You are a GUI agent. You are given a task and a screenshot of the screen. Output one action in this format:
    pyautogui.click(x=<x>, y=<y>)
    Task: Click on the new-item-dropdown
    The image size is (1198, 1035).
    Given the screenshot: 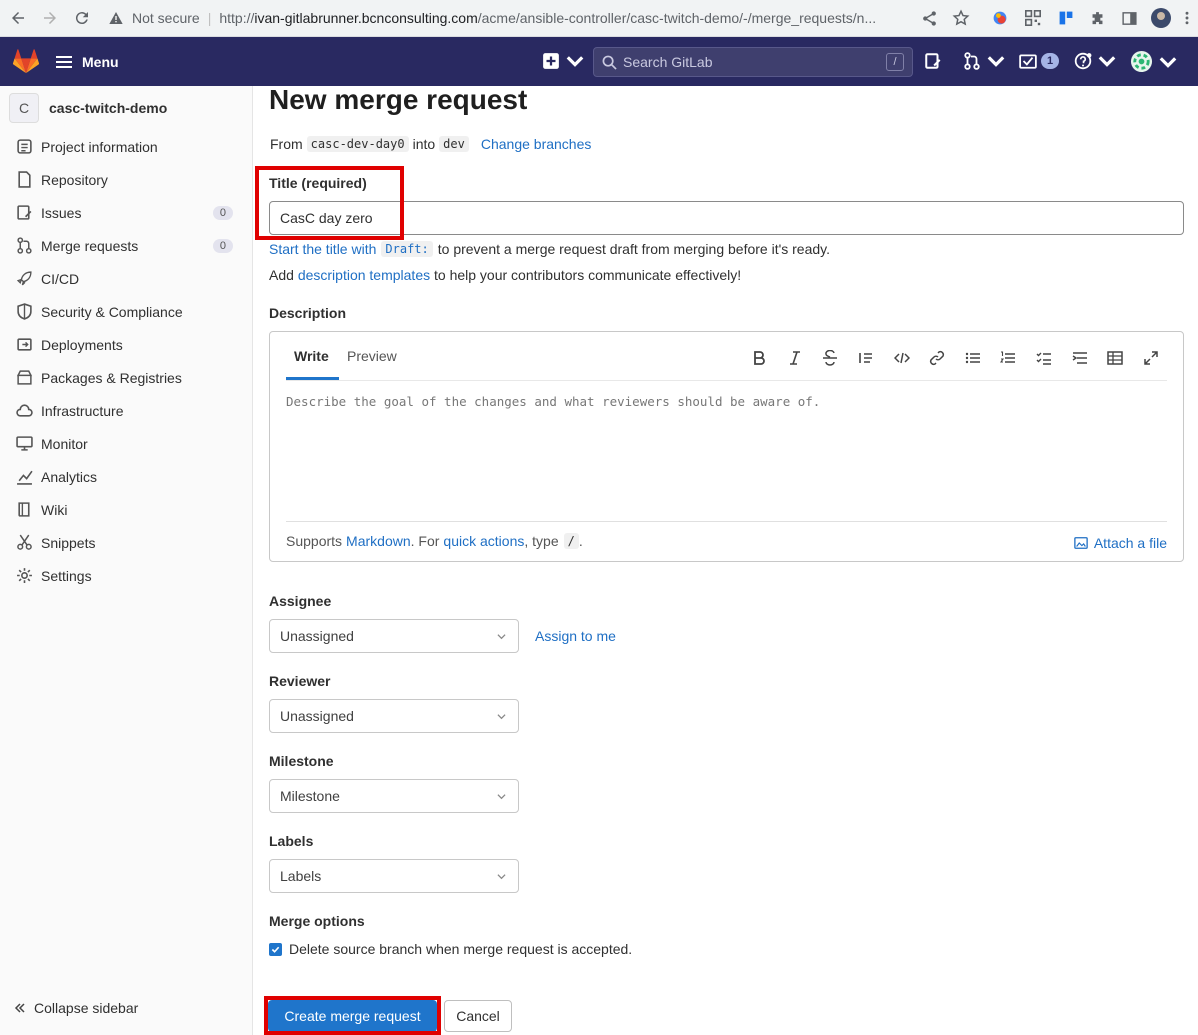 What is the action you would take?
    pyautogui.click(x=563, y=61)
    